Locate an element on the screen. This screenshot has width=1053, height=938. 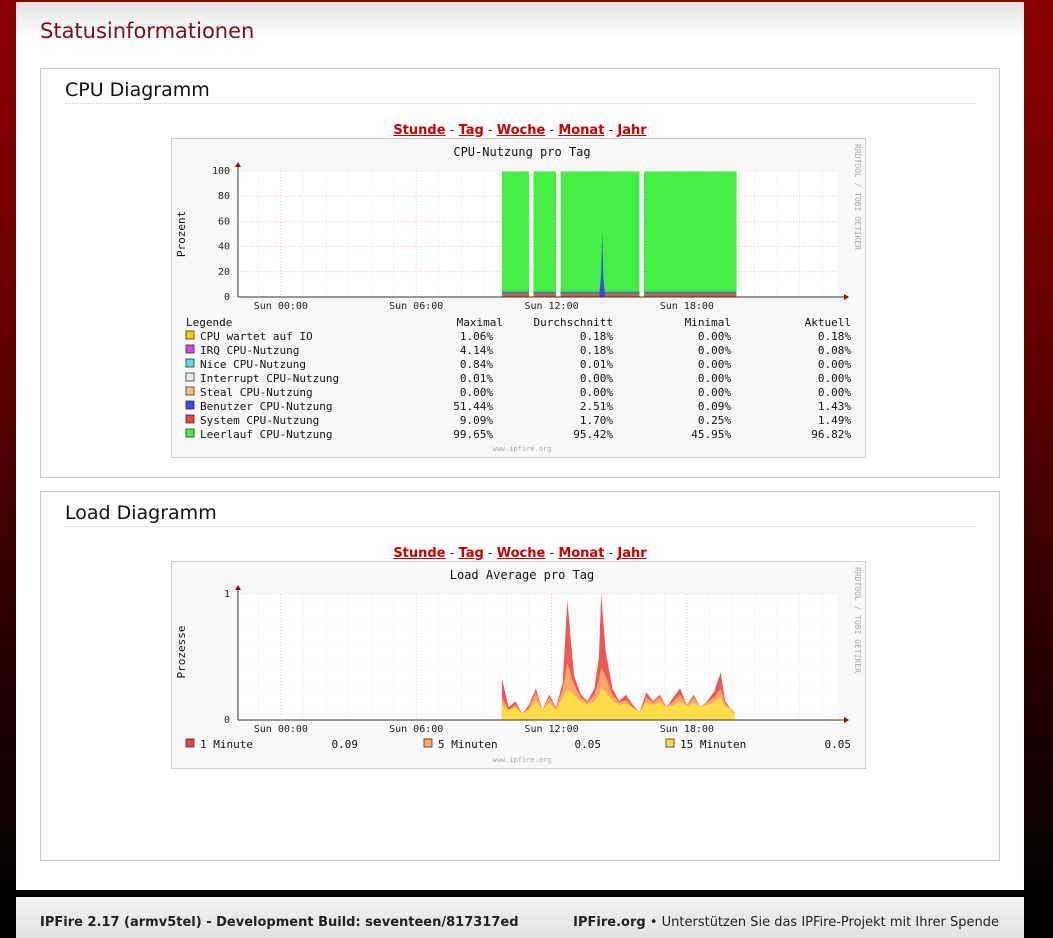
legend-avg: 1.70% is located at coordinates (596, 420).